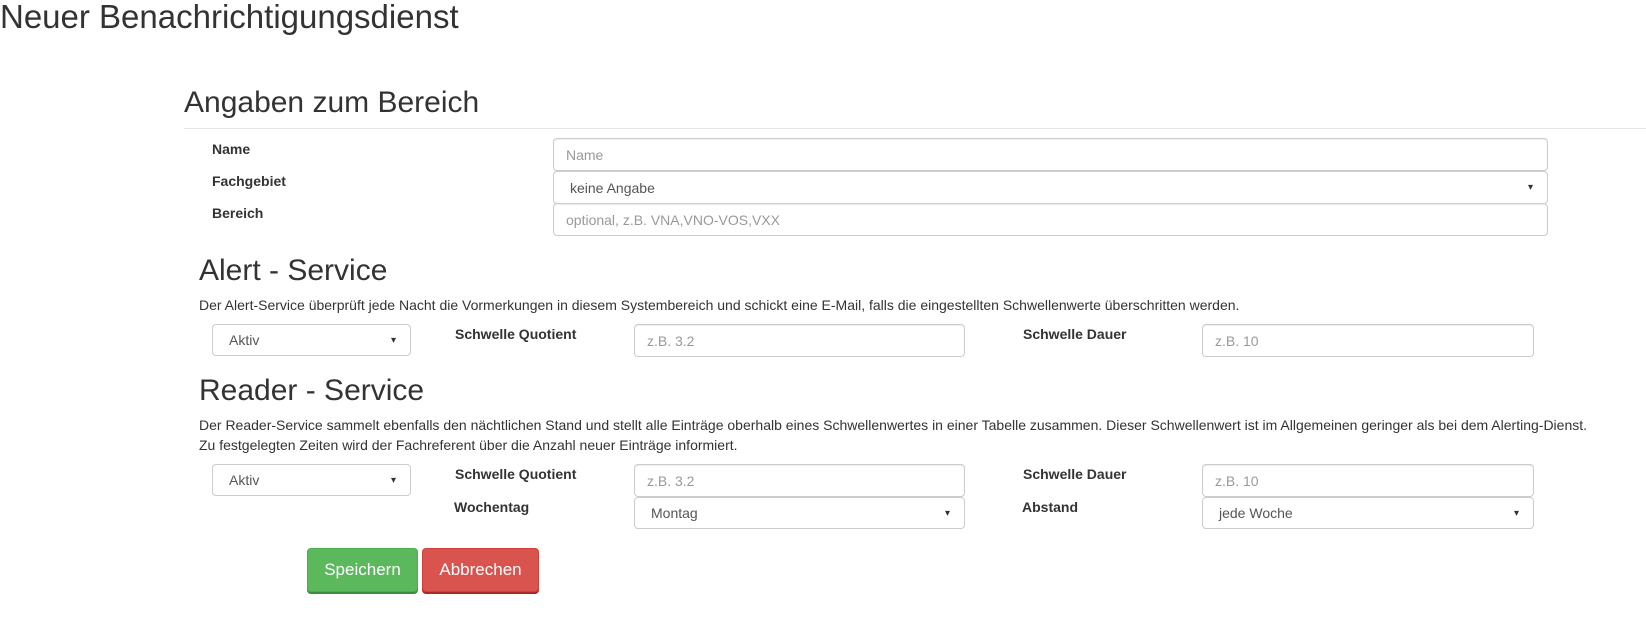 The height and width of the screenshot is (639, 1646). Describe the element at coordinates (1050, 154) in the screenshot. I see `name-input: Name` at that location.